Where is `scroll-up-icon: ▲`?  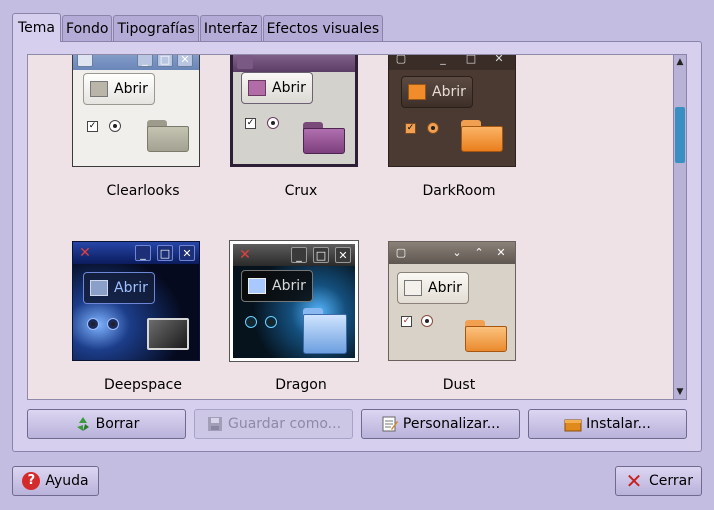
scroll-up-icon: ▲ is located at coordinates (680, 62).